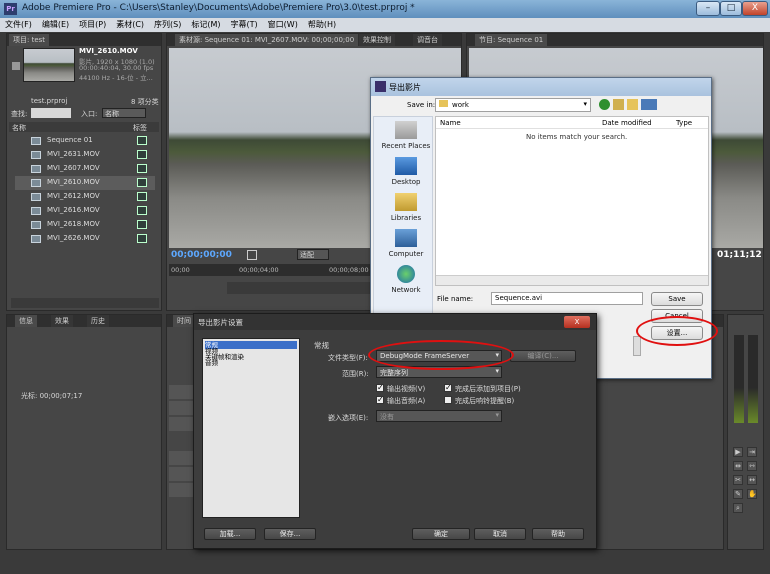 Image resolution: width=770 pixels, height=574 pixels. I want to click on maximize-button: □, so click(731, 8).